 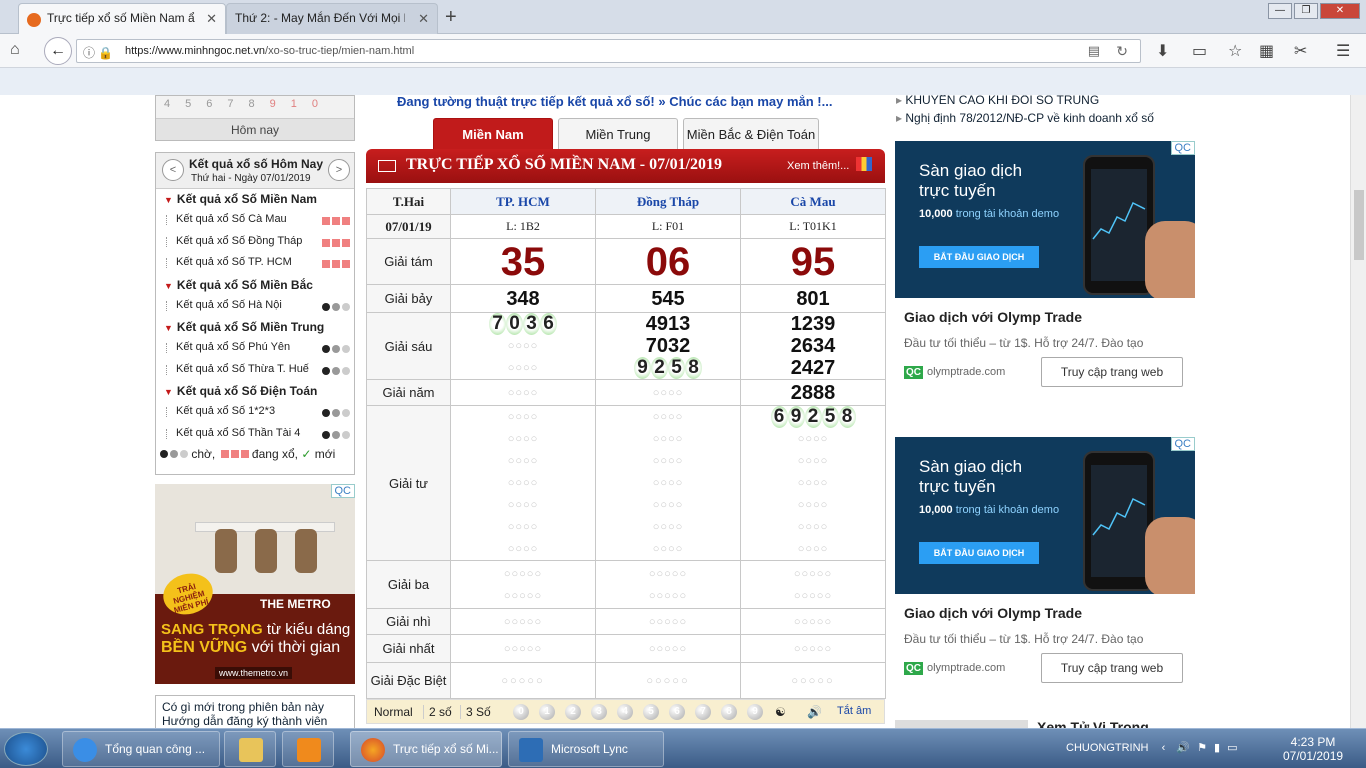 What do you see at coordinates (255, 371) in the screenshot?
I see `list-item: Kết quả xổ Số Thừa T. Huế` at bounding box center [255, 371].